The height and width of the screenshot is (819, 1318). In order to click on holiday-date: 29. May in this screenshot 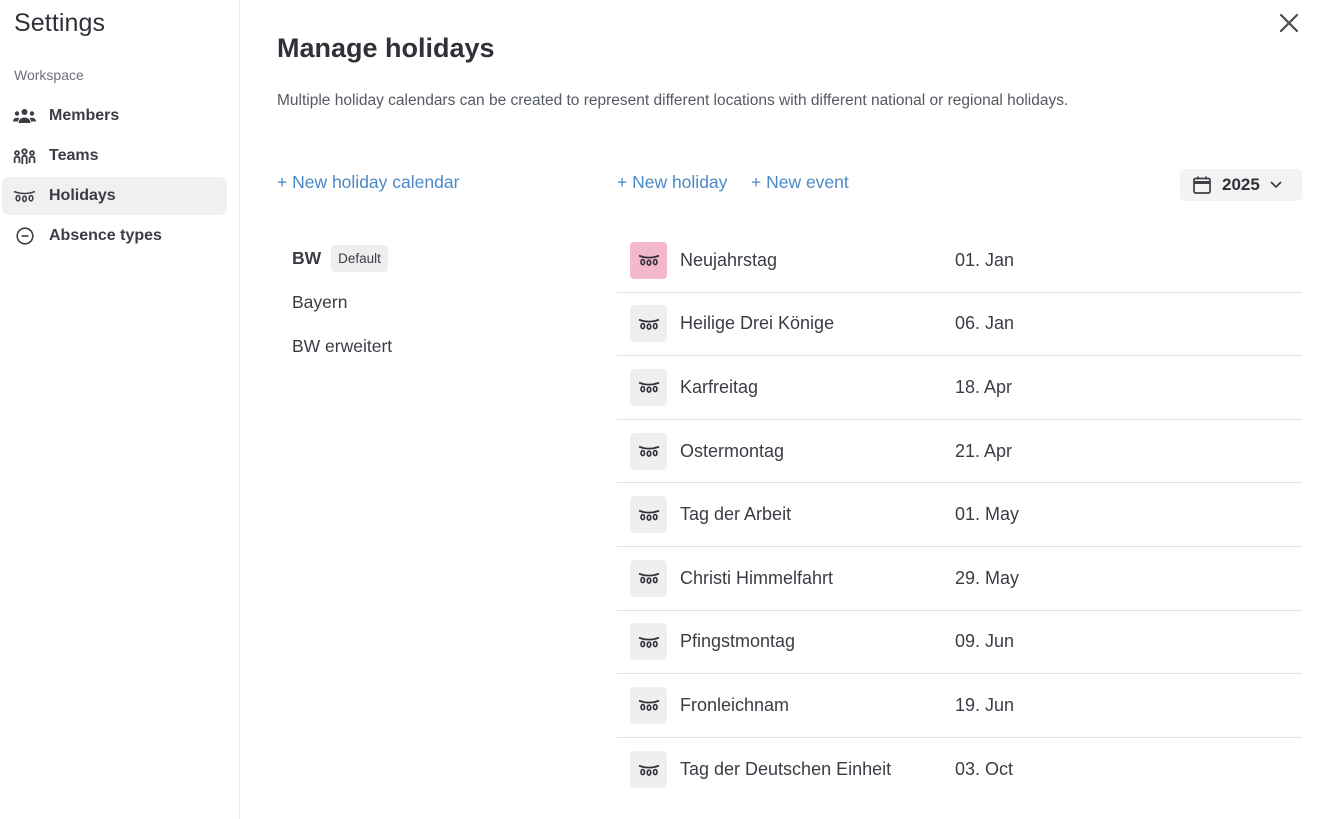, I will do `click(987, 577)`.